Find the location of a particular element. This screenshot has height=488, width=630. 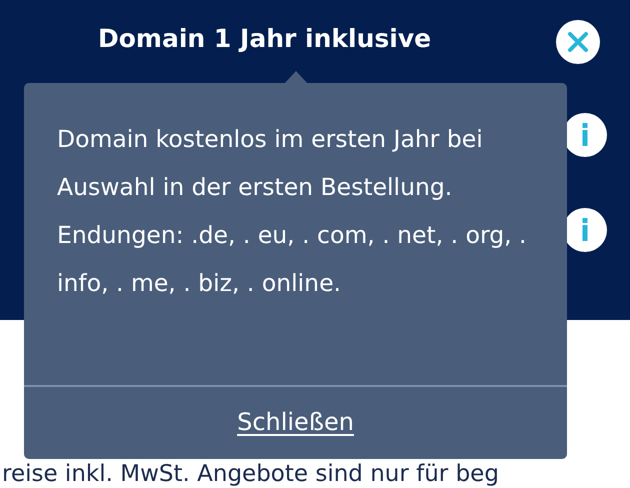

close-button is located at coordinates (578, 42).